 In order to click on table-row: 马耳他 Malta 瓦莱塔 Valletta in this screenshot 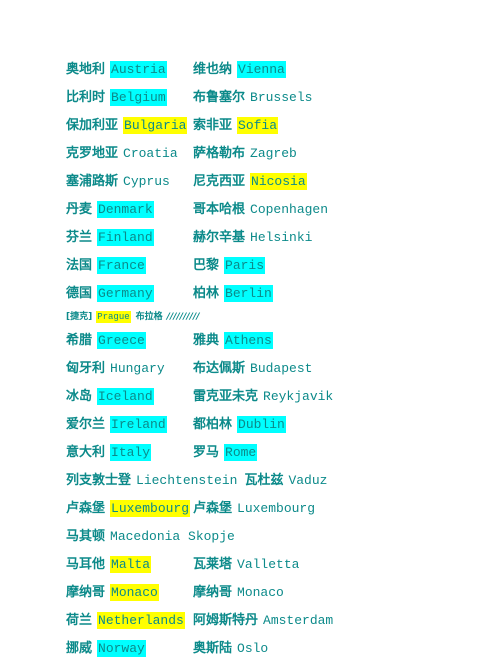, I will do `click(276, 565)`.